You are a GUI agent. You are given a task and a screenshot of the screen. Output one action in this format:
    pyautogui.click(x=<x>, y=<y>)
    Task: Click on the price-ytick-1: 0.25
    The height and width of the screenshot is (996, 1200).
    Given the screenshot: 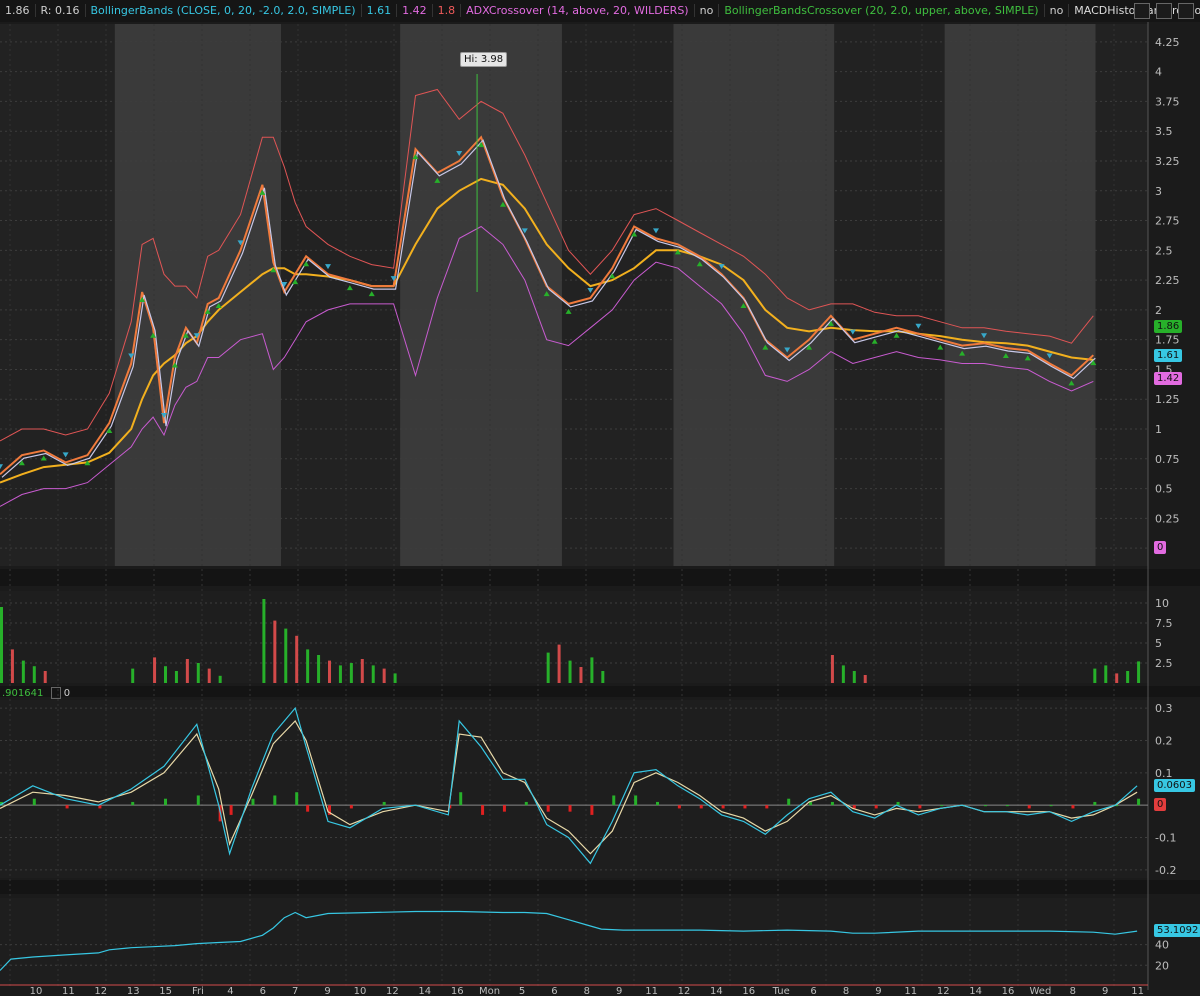 What is the action you would take?
    pyautogui.click(x=1167, y=518)
    